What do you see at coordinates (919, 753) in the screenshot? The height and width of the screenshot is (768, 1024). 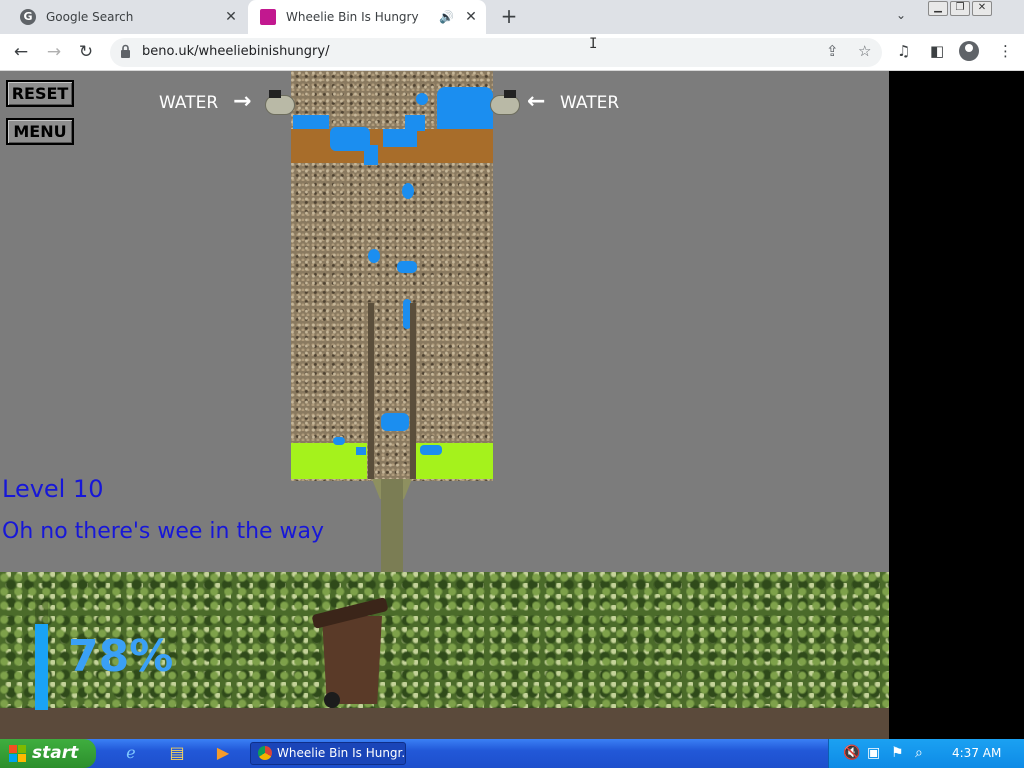 I see `search-icon: ⌕` at bounding box center [919, 753].